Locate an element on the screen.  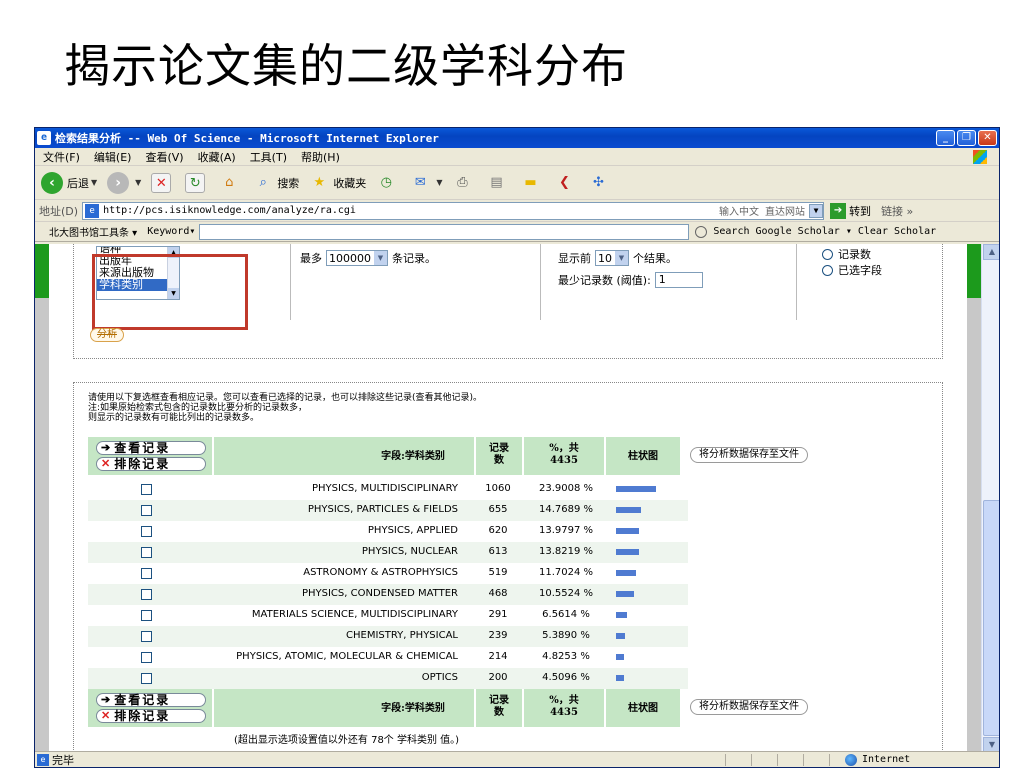
minimize-button: _ is located at coordinates (945, 138).